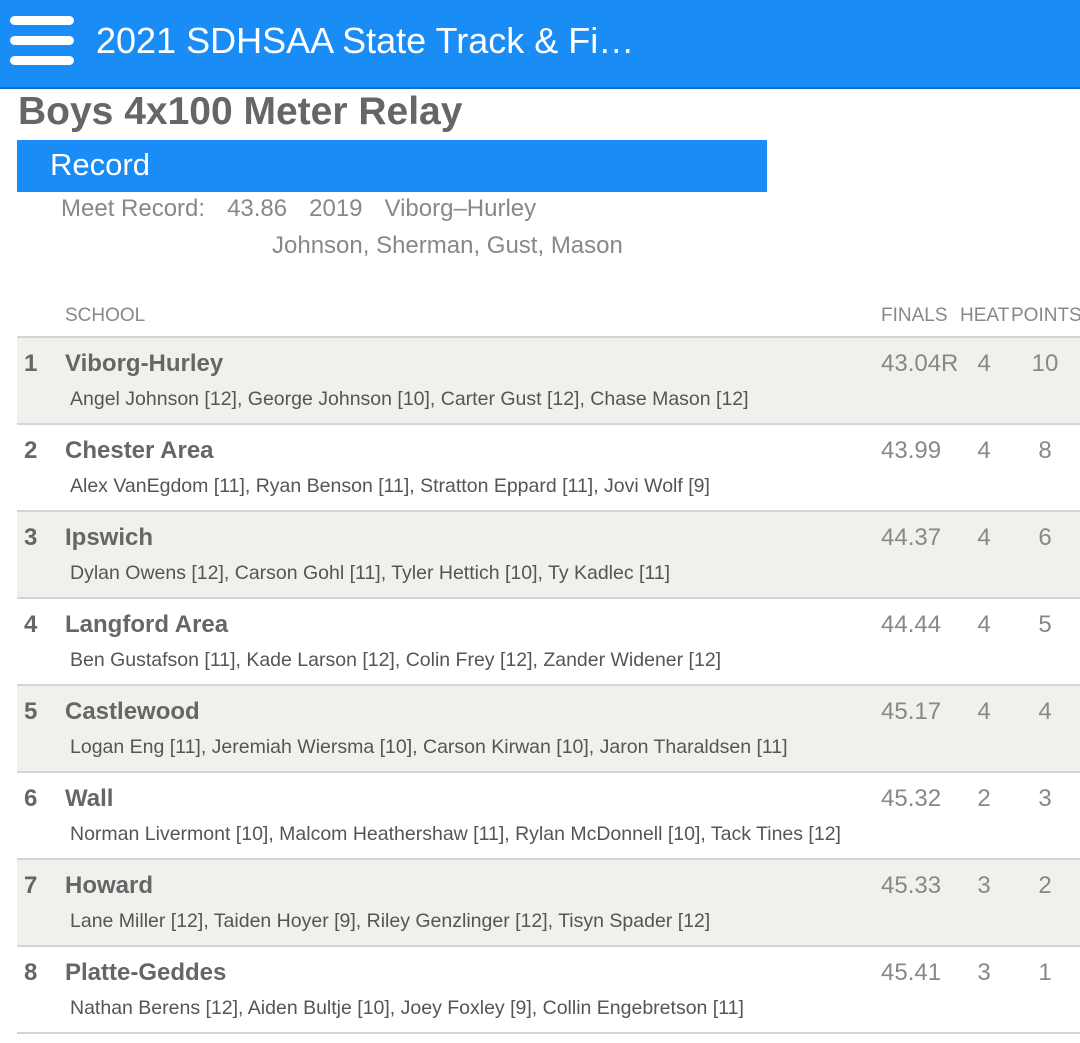 The image size is (1080, 1043). I want to click on meet-record-school: Viborg–Hurley, so click(460, 208).